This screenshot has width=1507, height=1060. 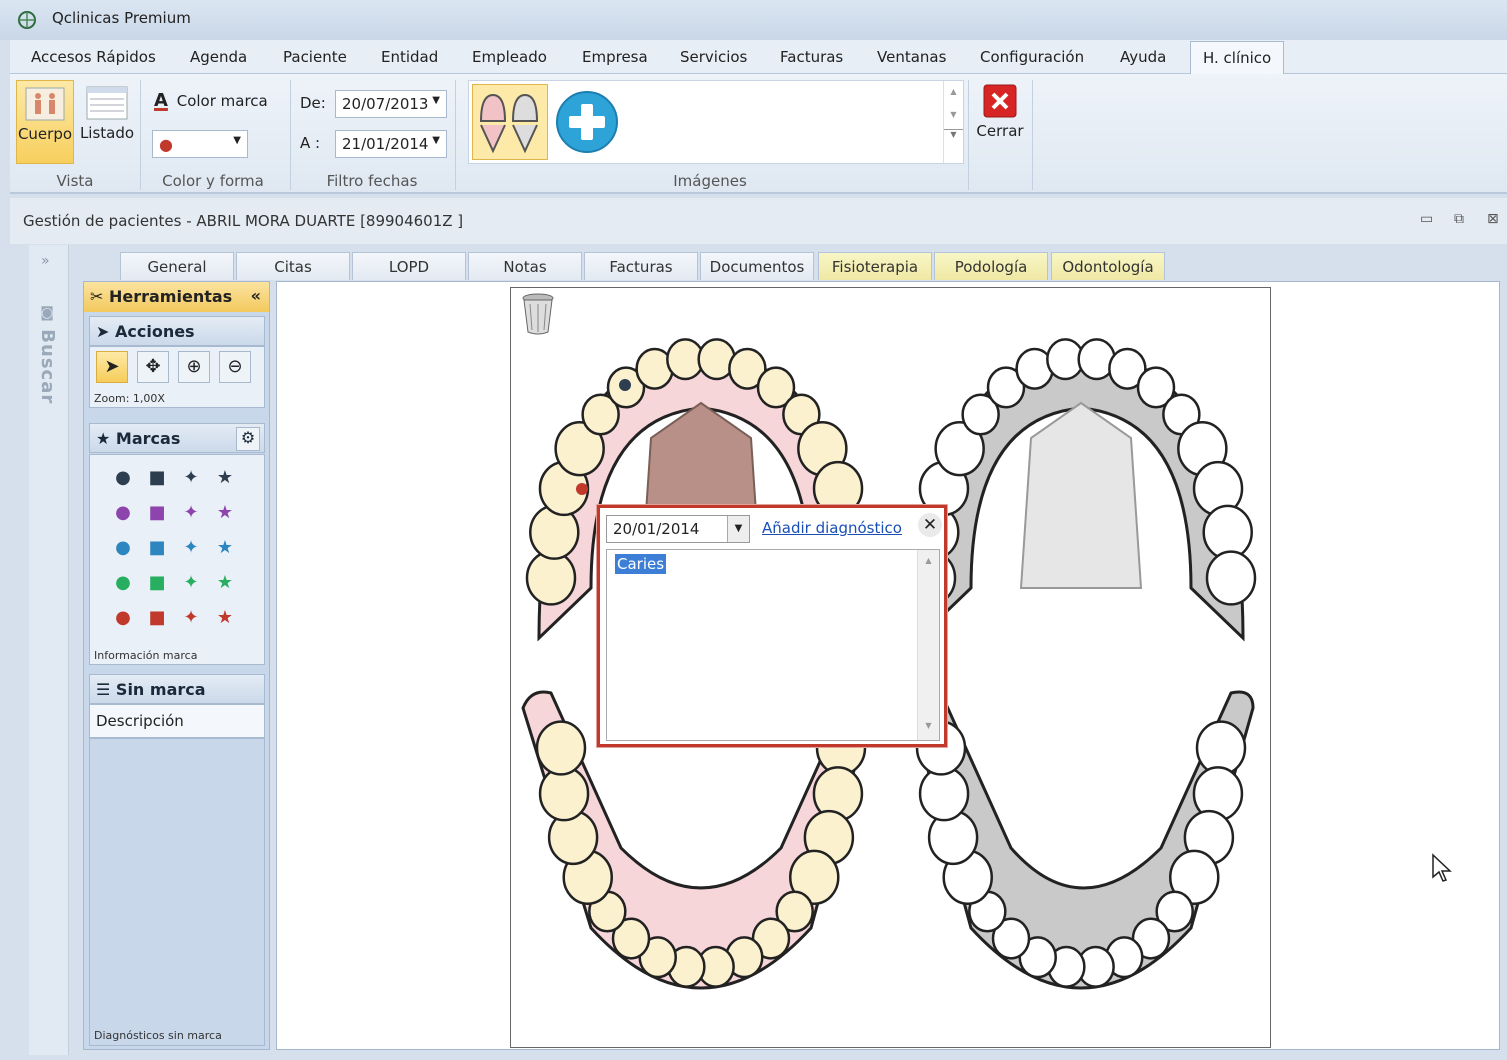 What do you see at coordinates (1108, 266) in the screenshot?
I see `tab-odontologia: Odontología` at bounding box center [1108, 266].